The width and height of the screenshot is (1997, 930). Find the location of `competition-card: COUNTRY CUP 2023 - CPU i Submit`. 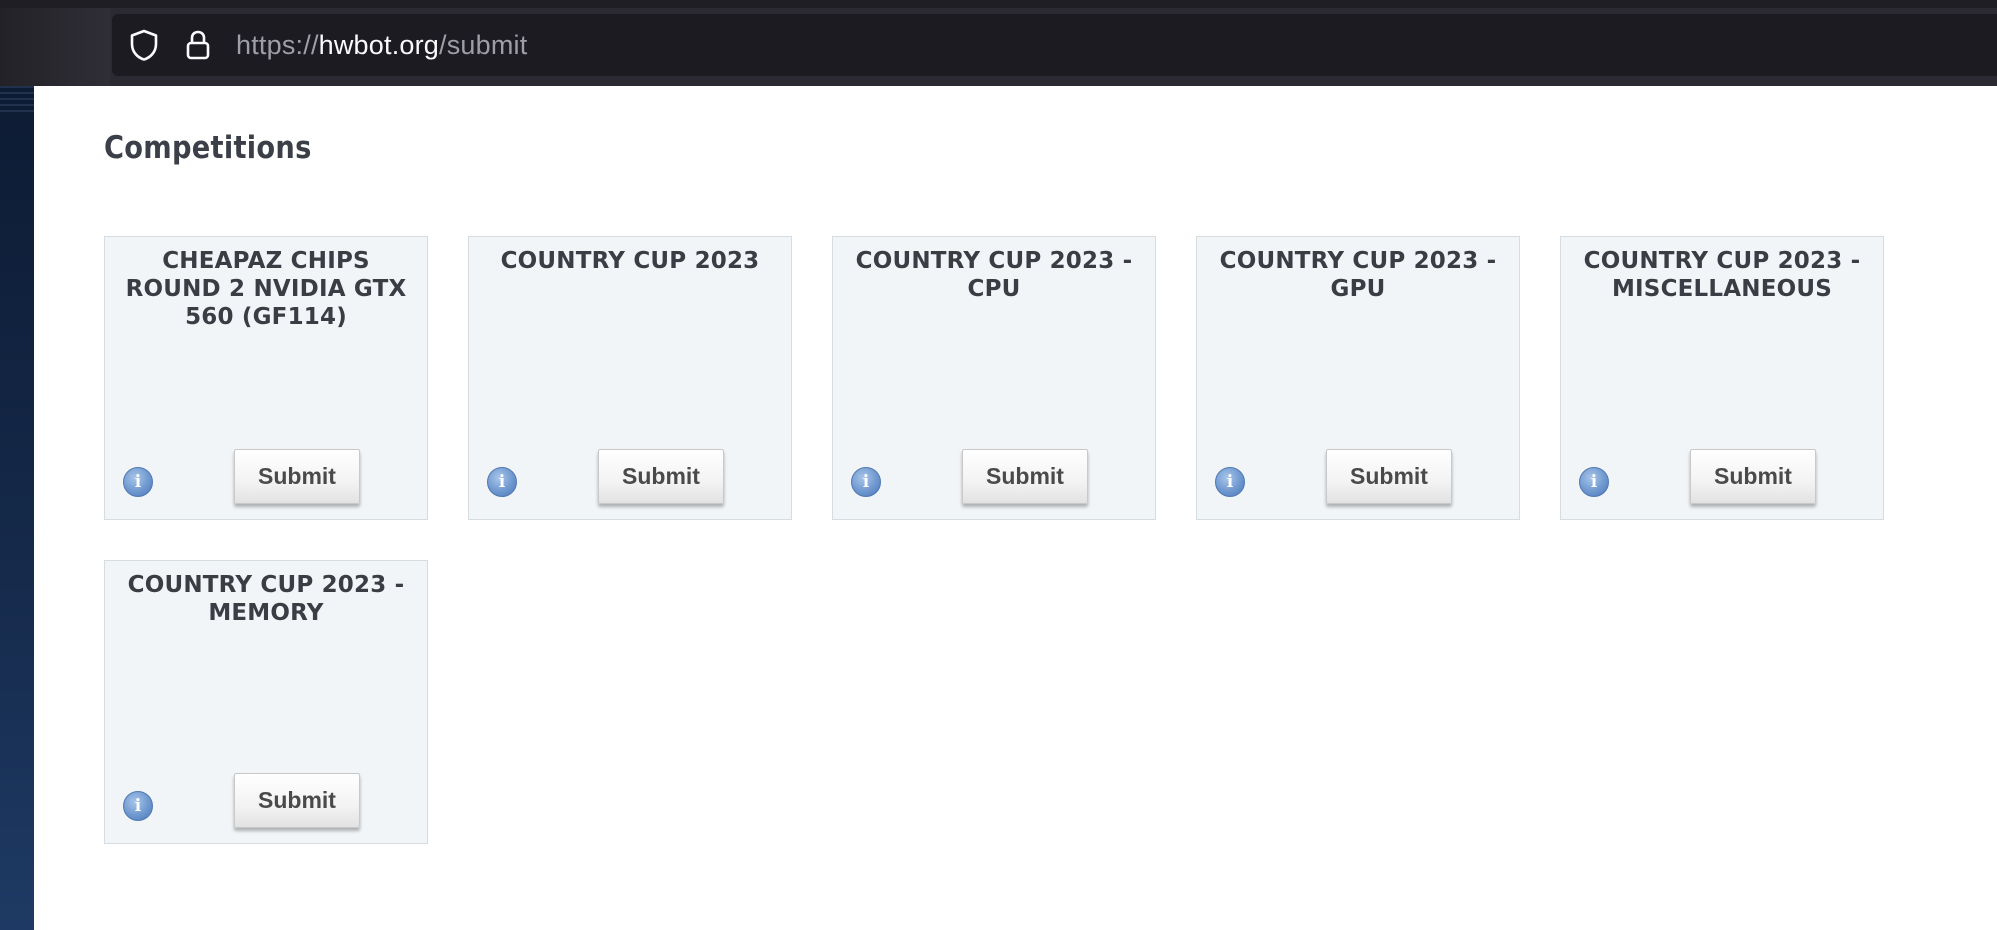

competition-card: COUNTRY CUP 2023 - CPU i Submit is located at coordinates (994, 378).